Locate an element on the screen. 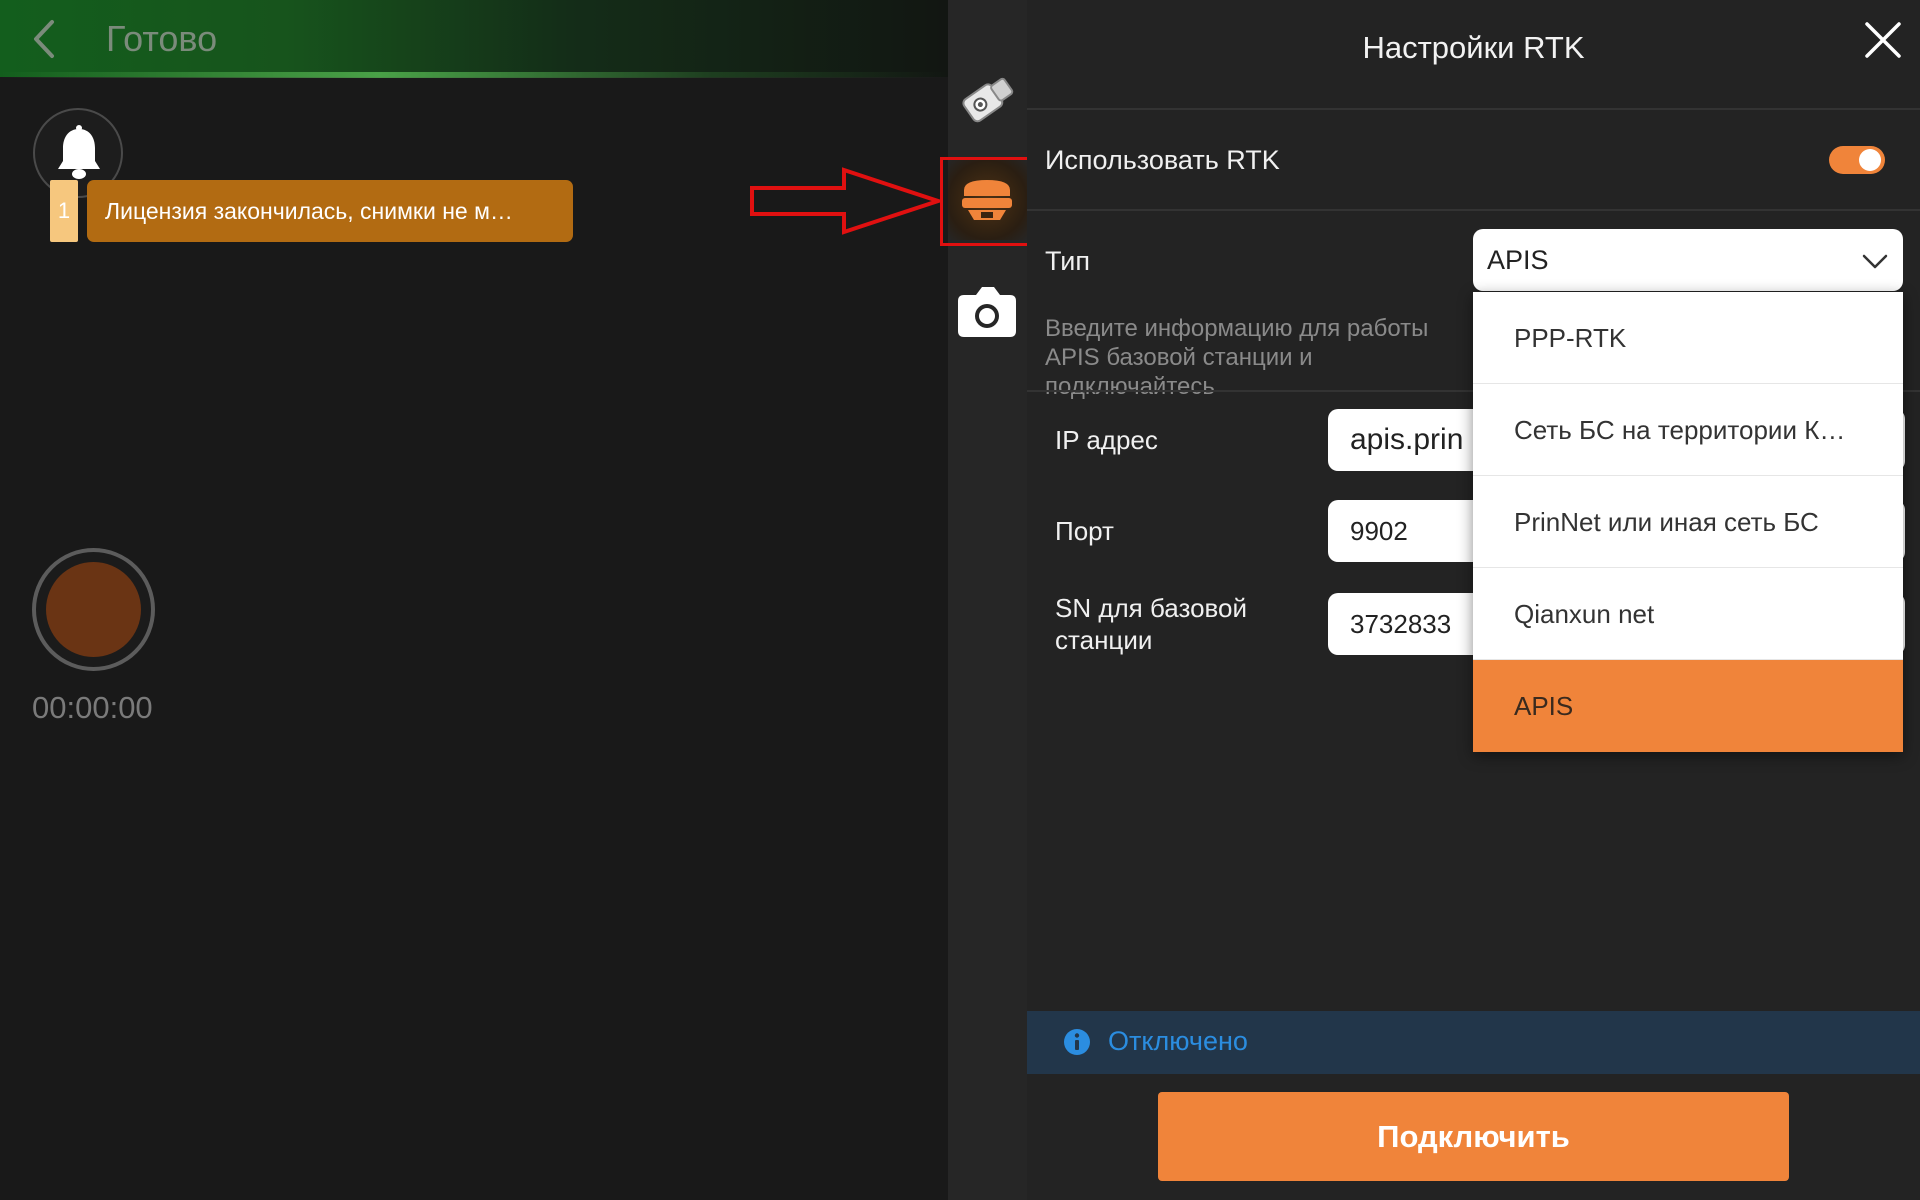 The width and height of the screenshot is (1920, 1200). gimbal-camera-icon is located at coordinates (988, 100).